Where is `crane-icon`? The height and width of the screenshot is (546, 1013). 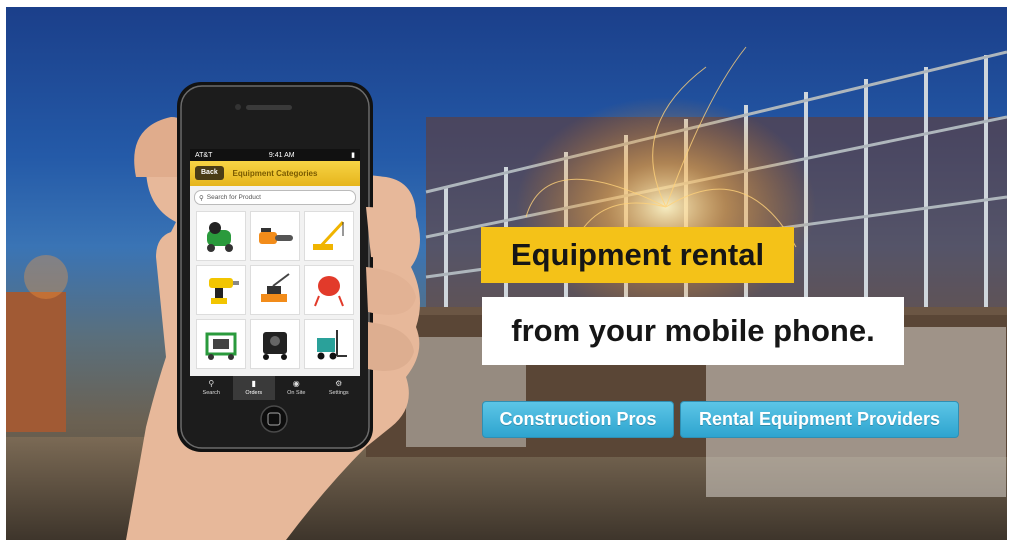 crane-icon is located at coordinates (329, 235).